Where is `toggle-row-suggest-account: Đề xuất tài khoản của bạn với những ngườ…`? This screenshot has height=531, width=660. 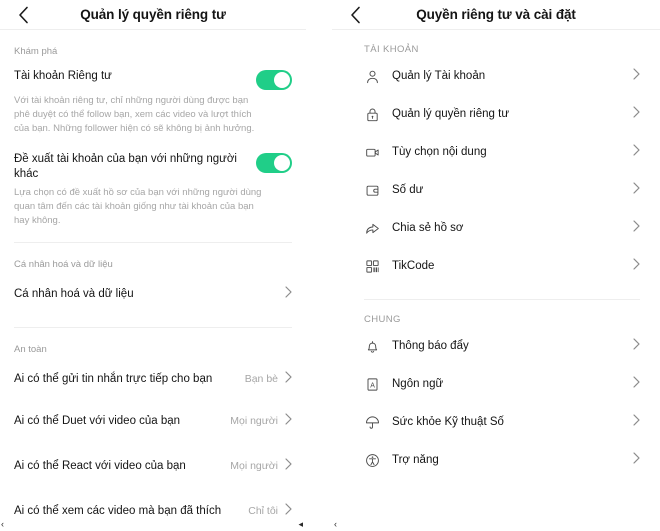 toggle-row-suggest-account: Đề xuất tài khoản của bạn với những ngườ… is located at coordinates (153, 159).